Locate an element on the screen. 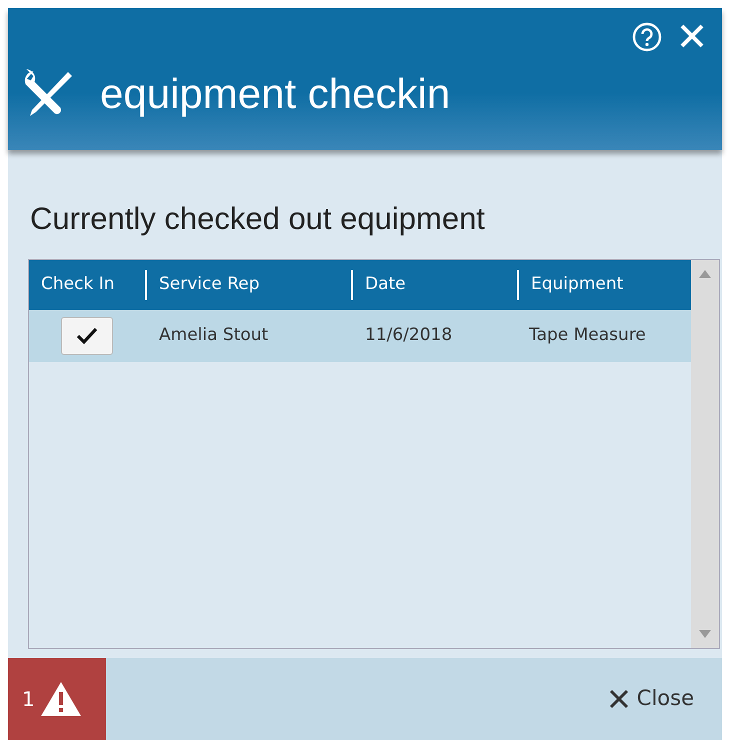 The image size is (734, 740). table-row: Amelia Stout 11/6/2018 Tape Measure is located at coordinates (360, 336).